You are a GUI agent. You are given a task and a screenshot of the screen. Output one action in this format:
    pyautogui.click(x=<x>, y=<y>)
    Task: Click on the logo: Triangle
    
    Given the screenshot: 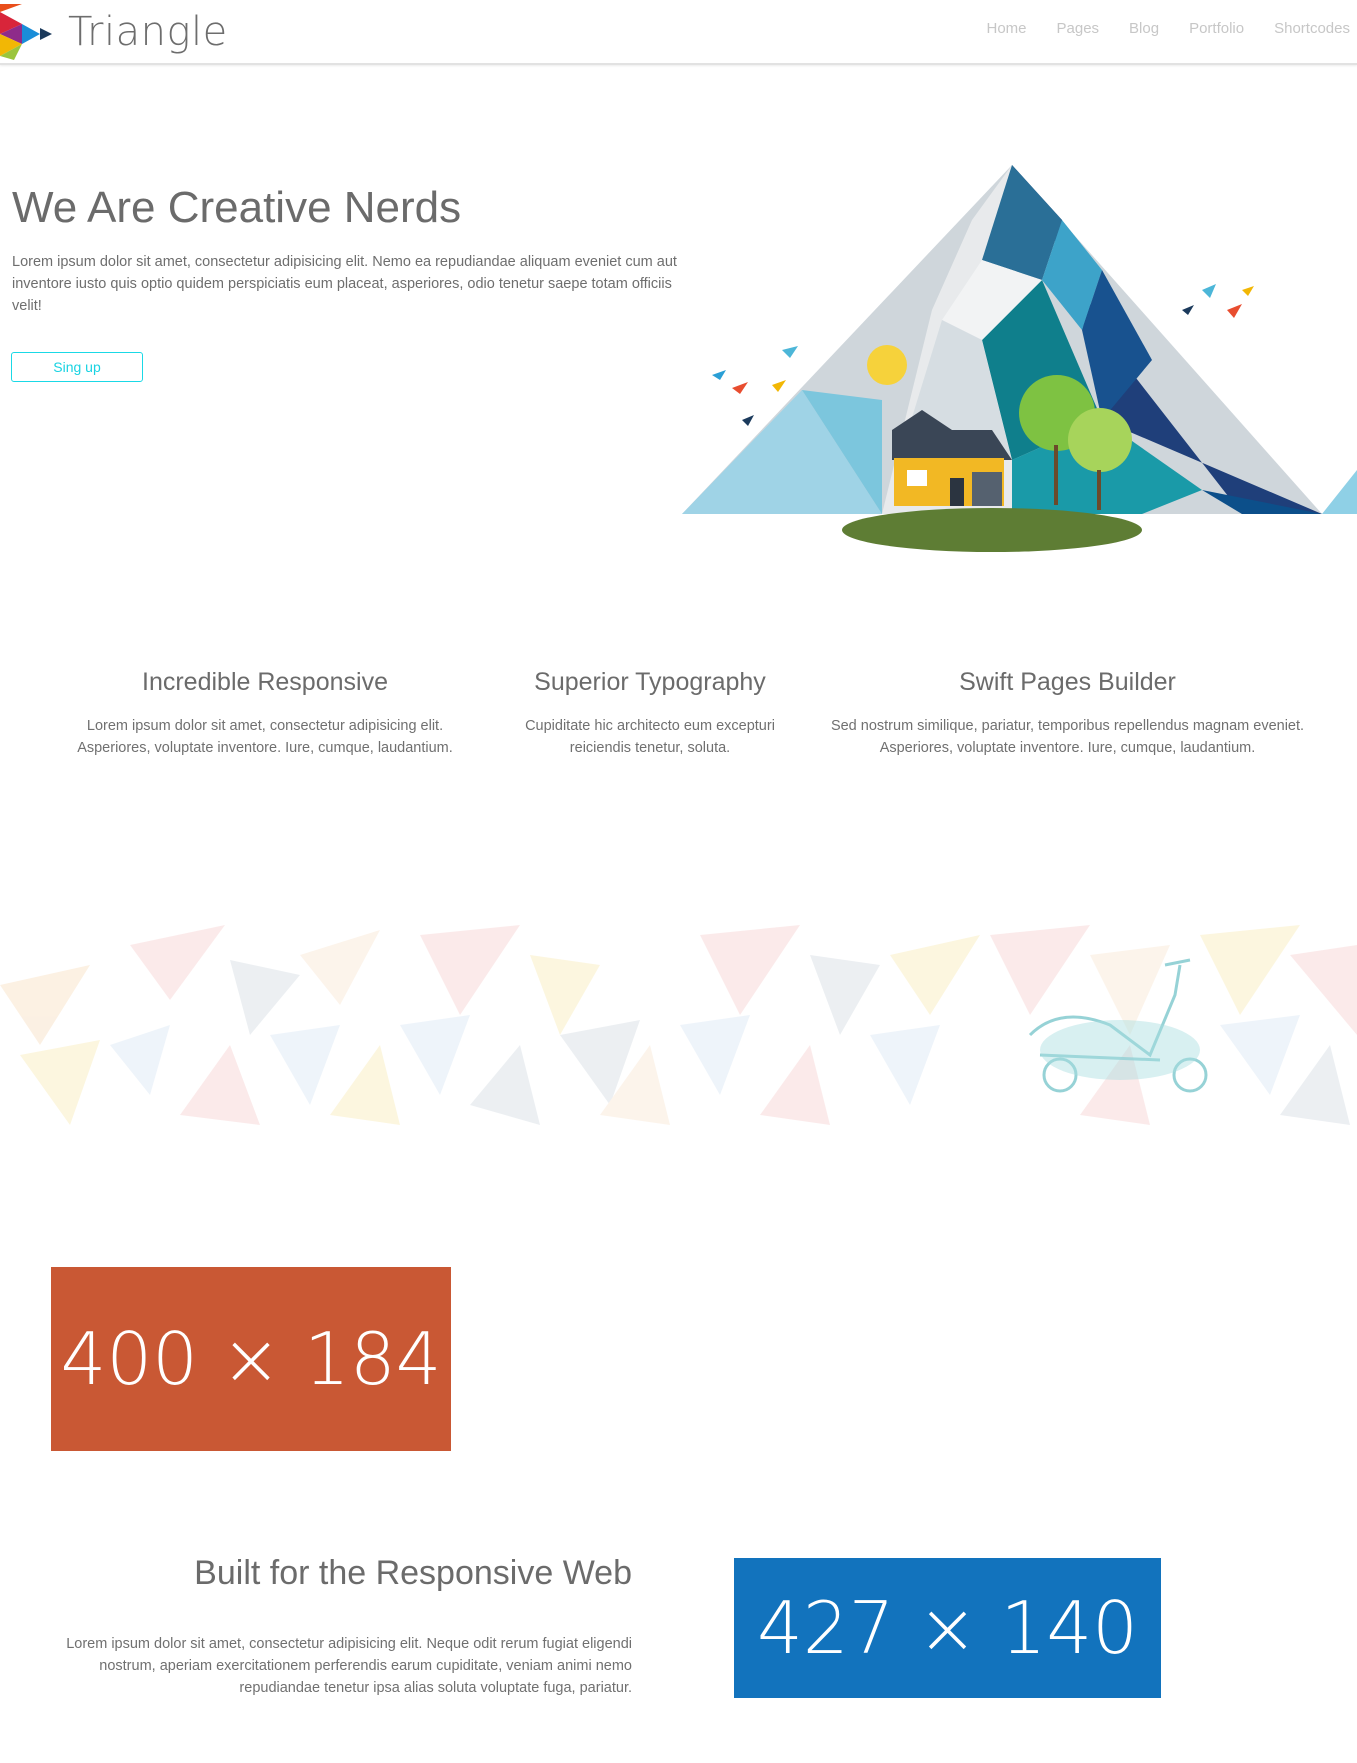 What is the action you would take?
    pyautogui.click(x=114, y=32)
    